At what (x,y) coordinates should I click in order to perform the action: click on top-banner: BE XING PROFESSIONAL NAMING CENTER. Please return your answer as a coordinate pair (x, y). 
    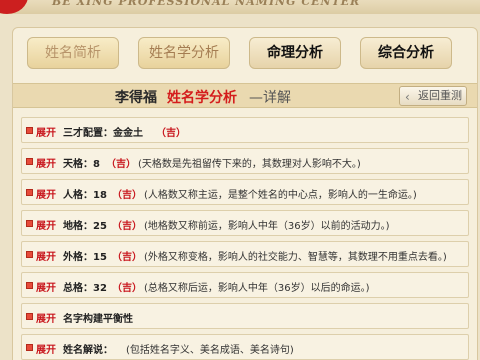
    Looking at the image, I should click on (240, 7).